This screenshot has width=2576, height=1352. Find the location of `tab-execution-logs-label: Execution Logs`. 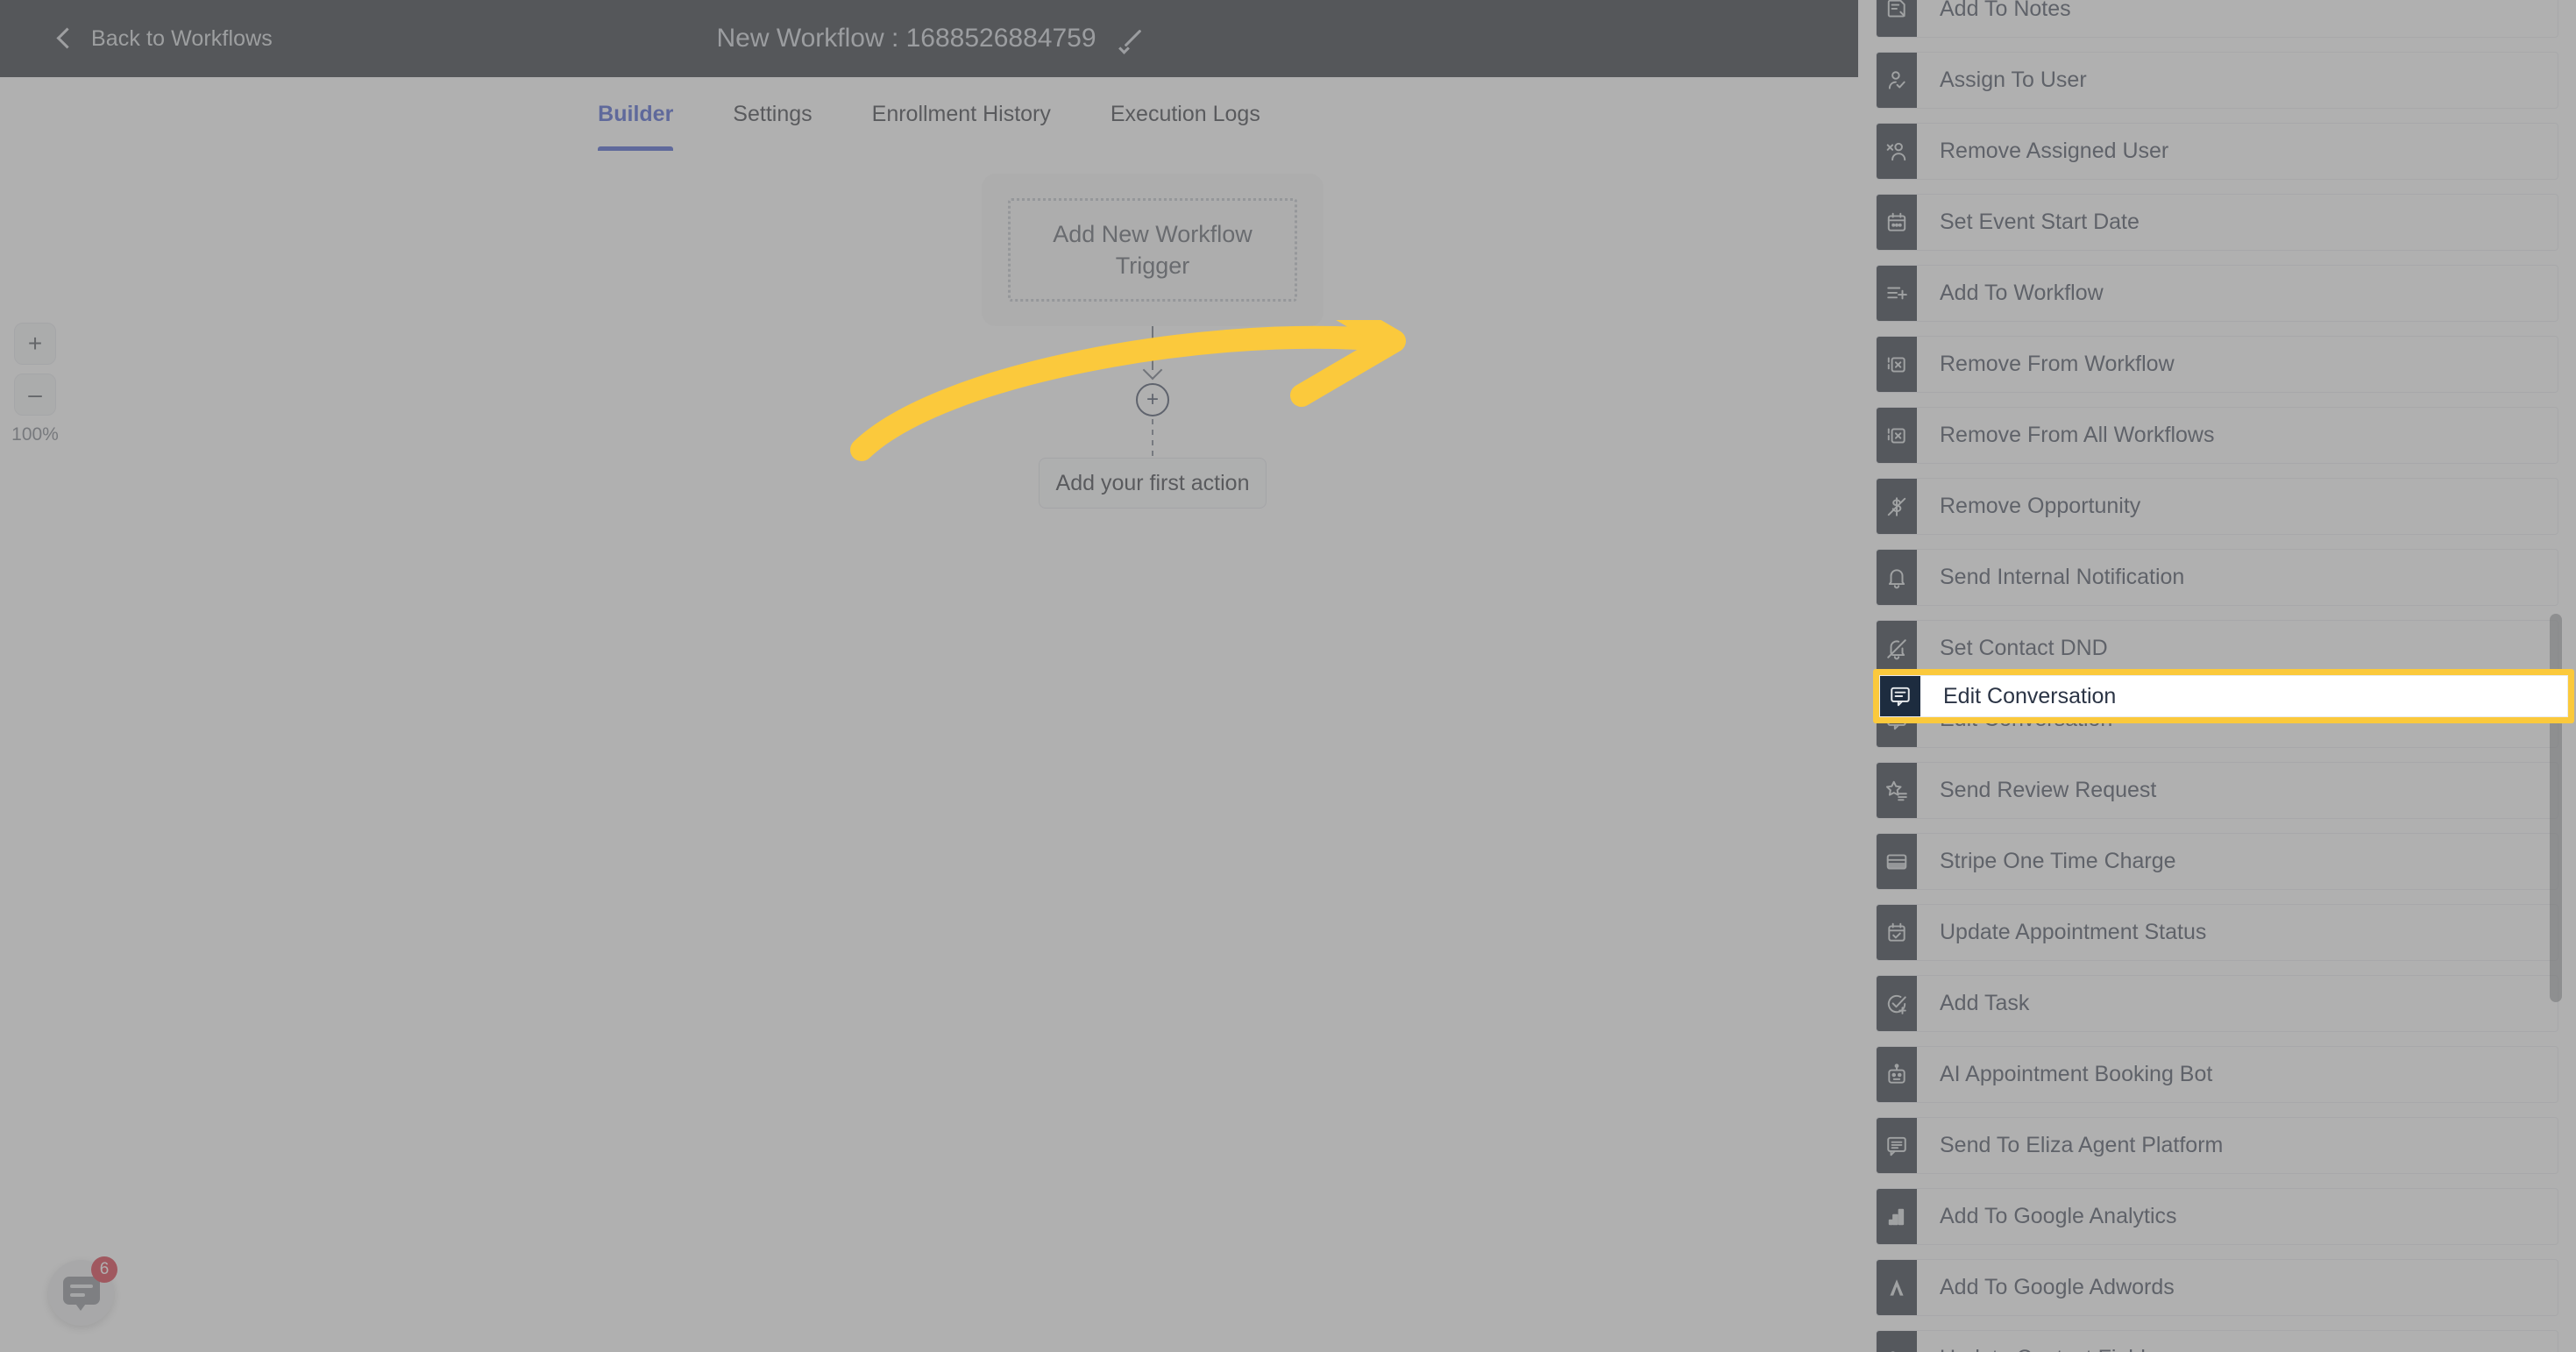

tab-execution-logs-label: Execution Logs is located at coordinates (1185, 113).